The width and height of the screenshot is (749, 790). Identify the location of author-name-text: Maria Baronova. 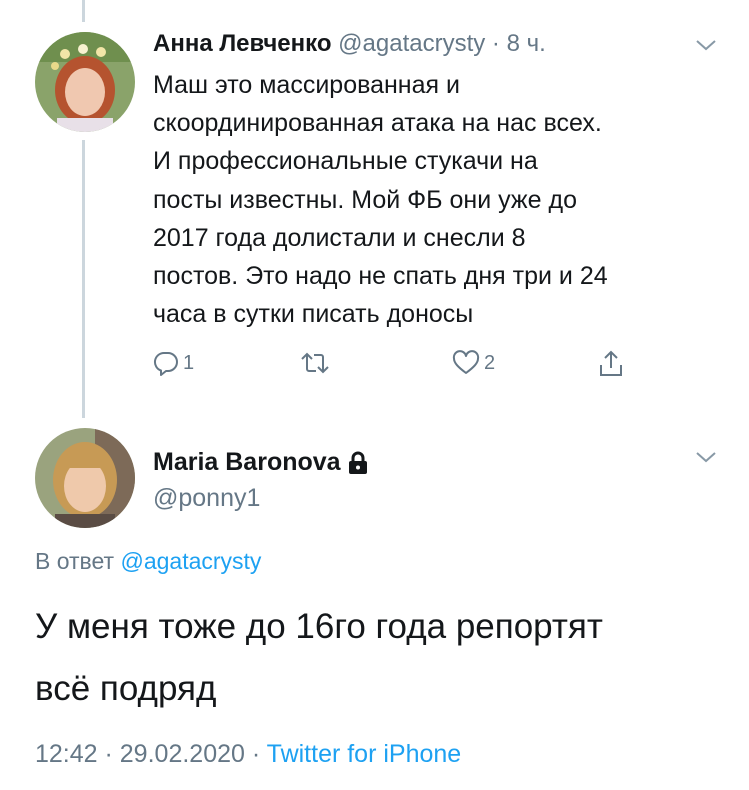
(247, 462).